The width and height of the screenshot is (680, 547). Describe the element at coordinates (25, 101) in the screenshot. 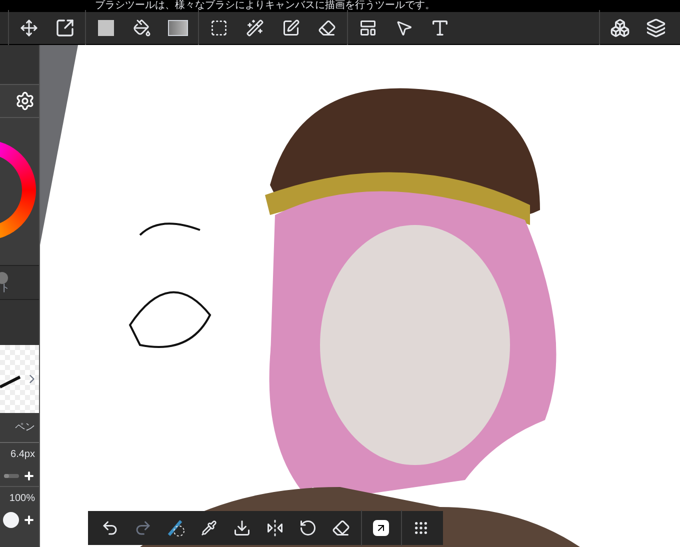

I see `settings-icon` at that location.